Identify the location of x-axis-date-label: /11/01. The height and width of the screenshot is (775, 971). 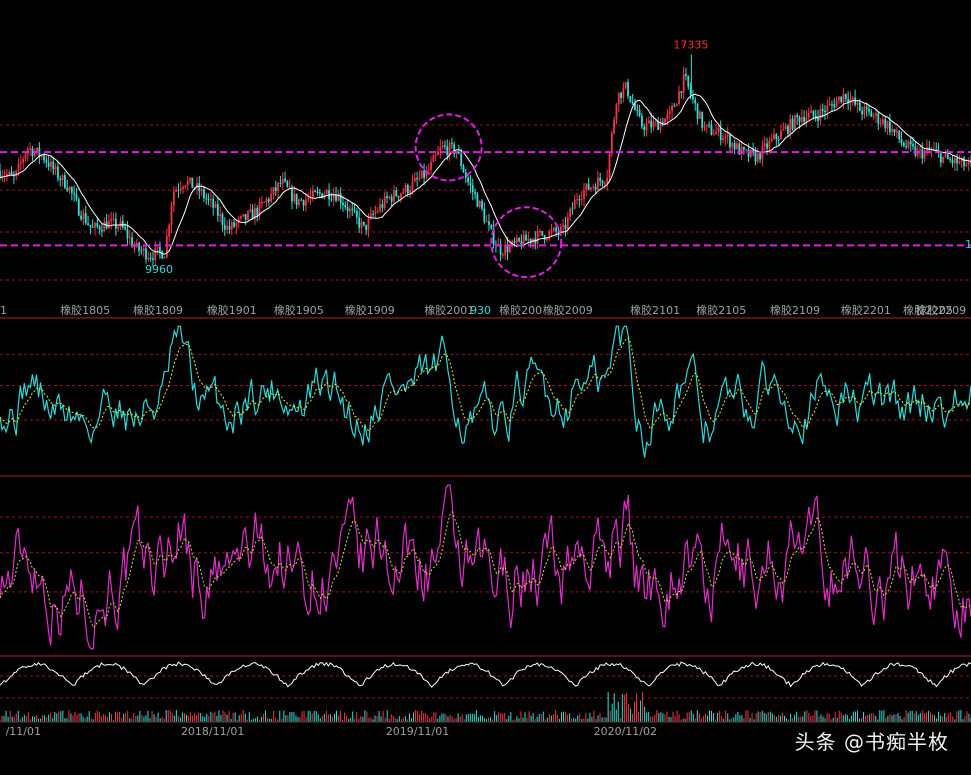
(23, 731).